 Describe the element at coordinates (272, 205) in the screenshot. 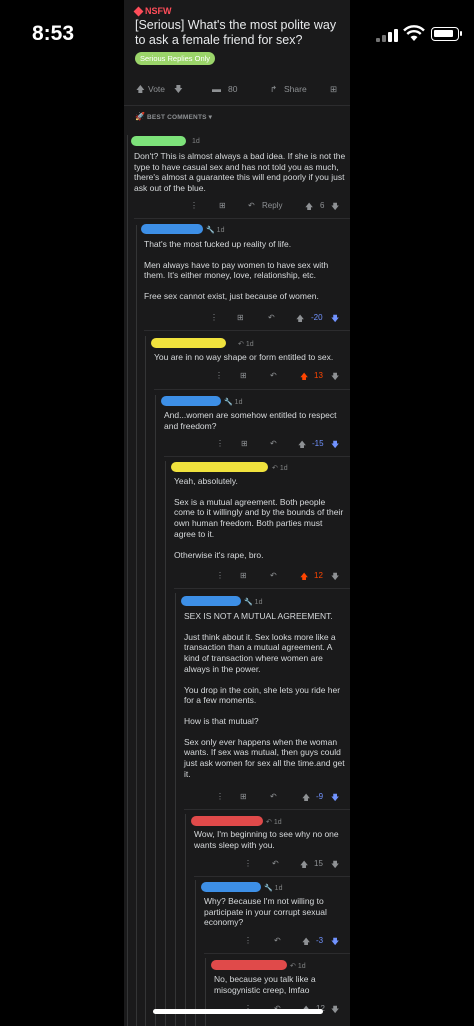

I see `reply-label: Reply` at that location.